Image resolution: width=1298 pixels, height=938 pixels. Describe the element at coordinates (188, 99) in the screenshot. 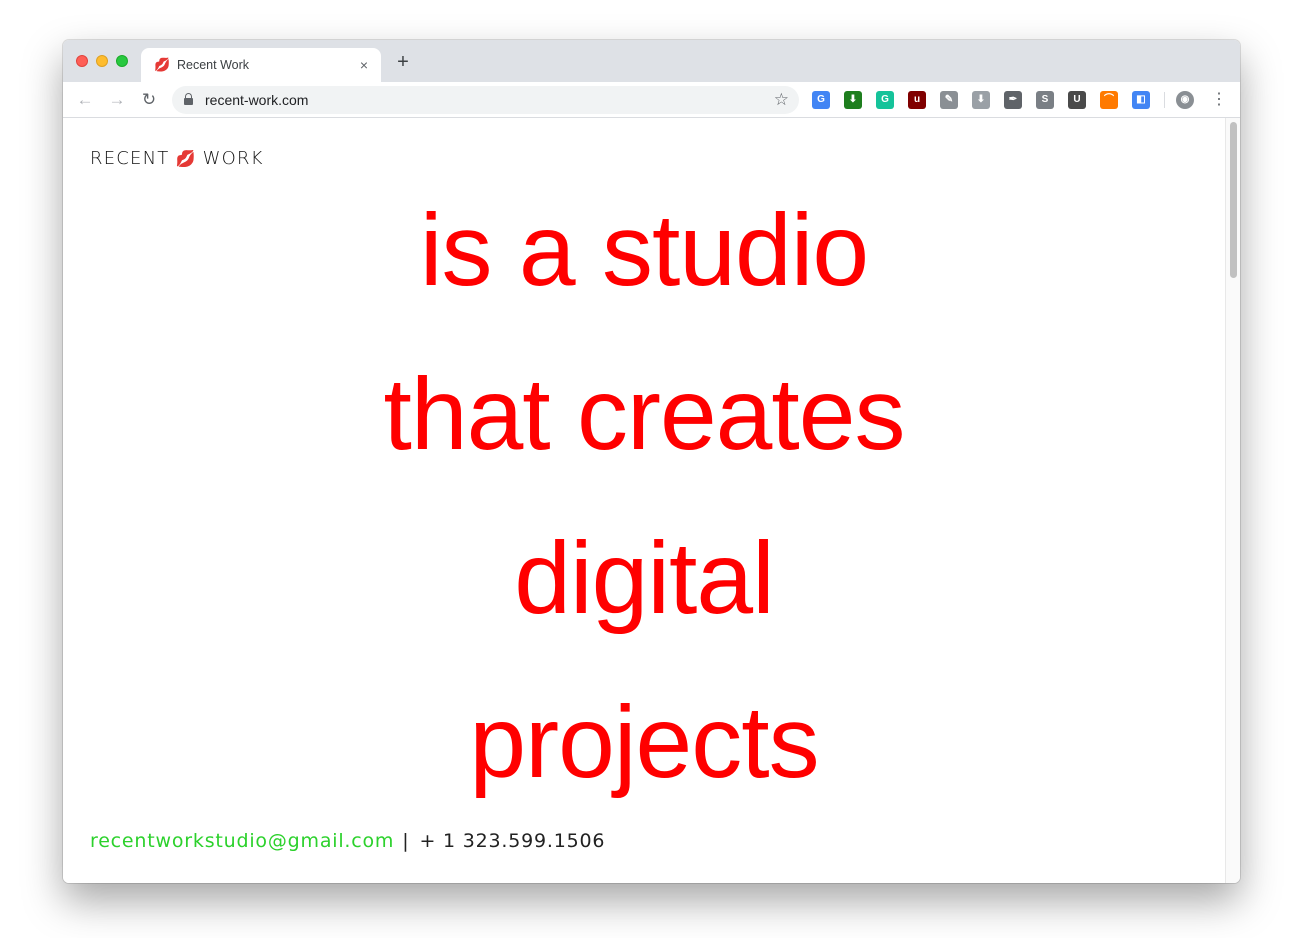

I see `lock-icon` at that location.